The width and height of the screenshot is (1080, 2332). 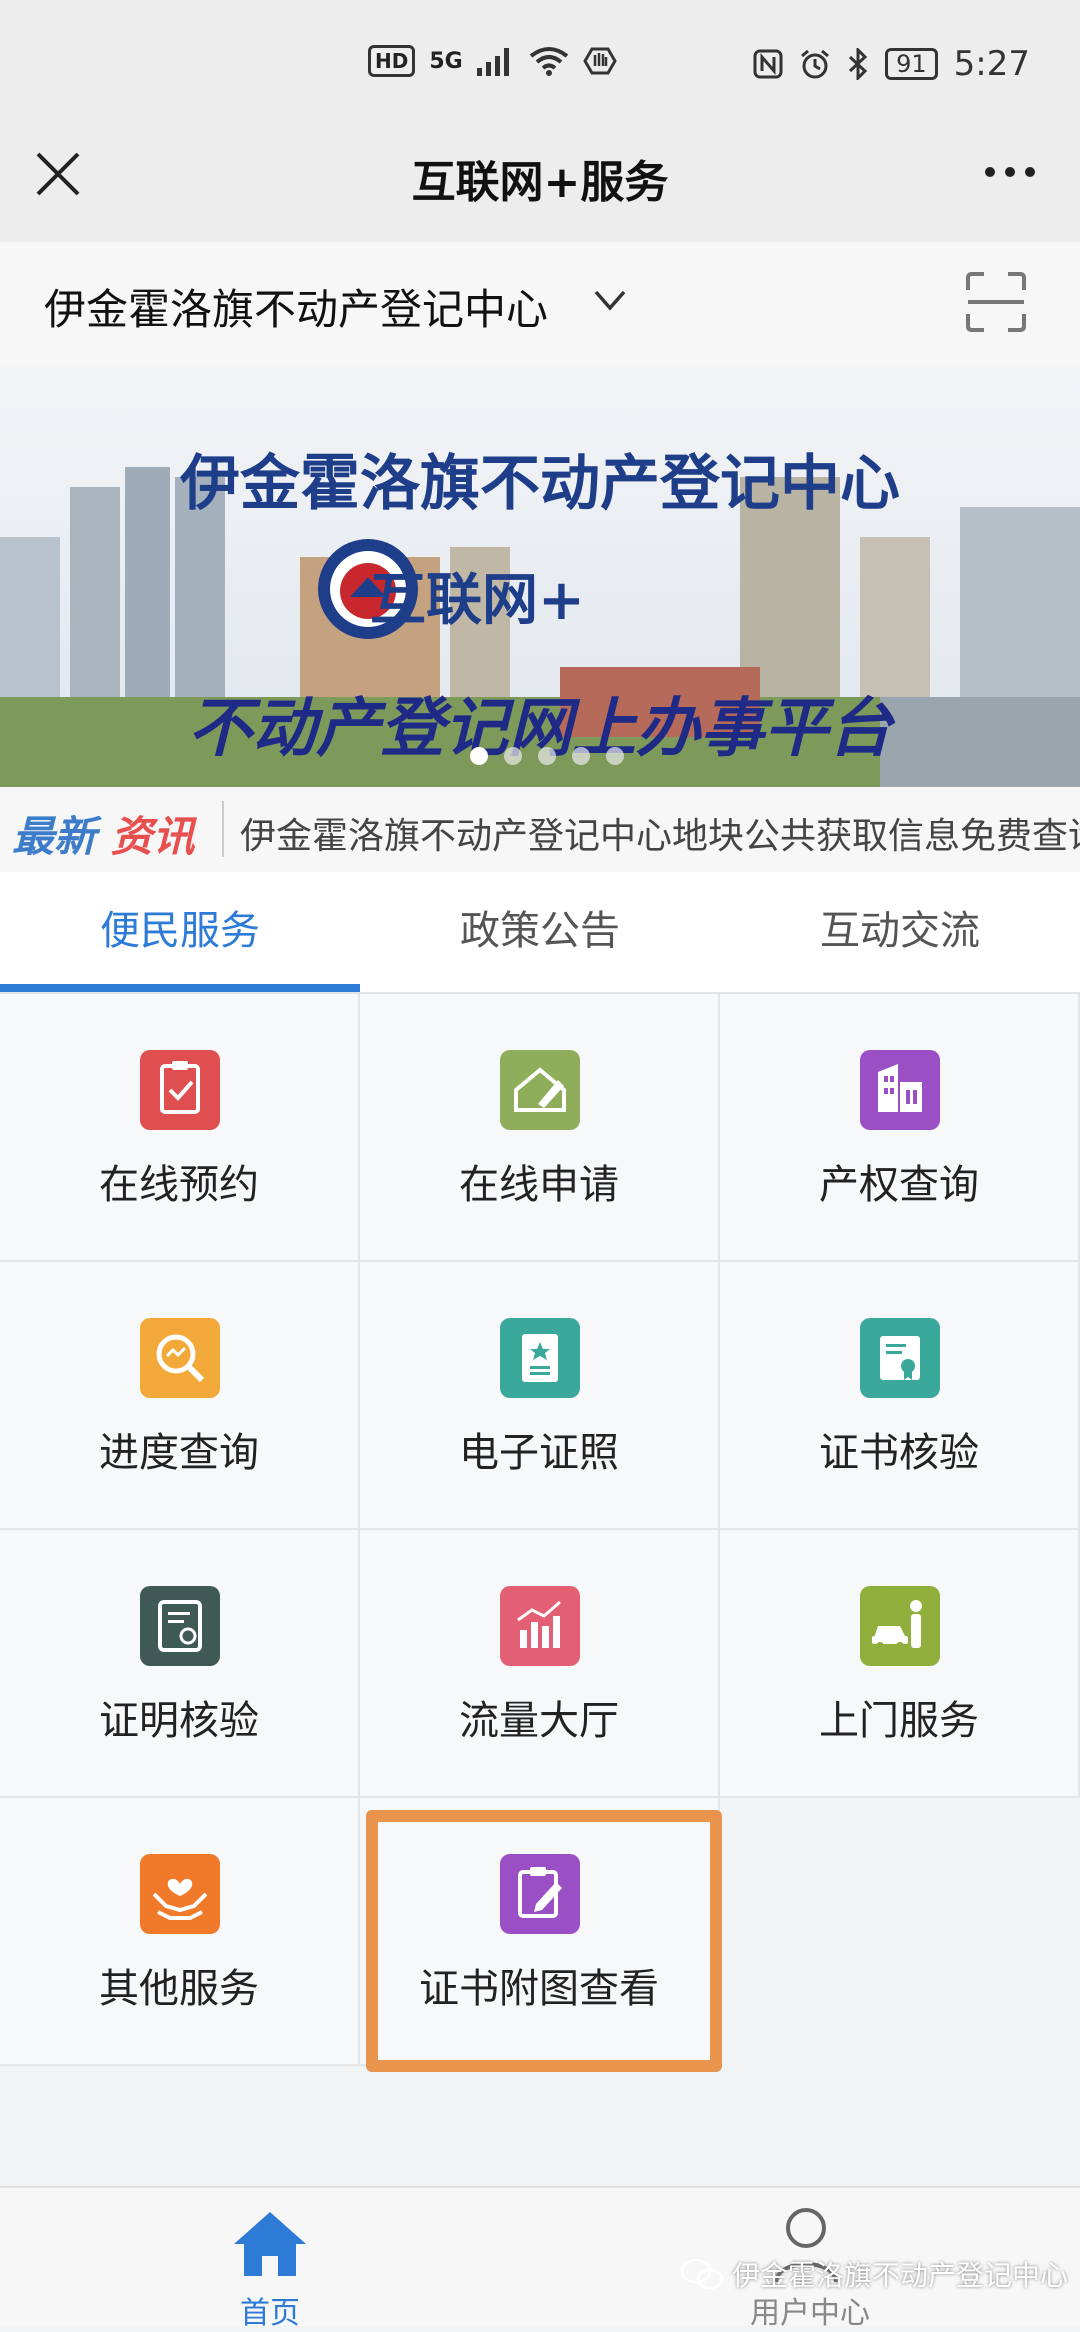 What do you see at coordinates (768, 64) in the screenshot?
I see `nfc-icon` at bounding box center [768, 64].